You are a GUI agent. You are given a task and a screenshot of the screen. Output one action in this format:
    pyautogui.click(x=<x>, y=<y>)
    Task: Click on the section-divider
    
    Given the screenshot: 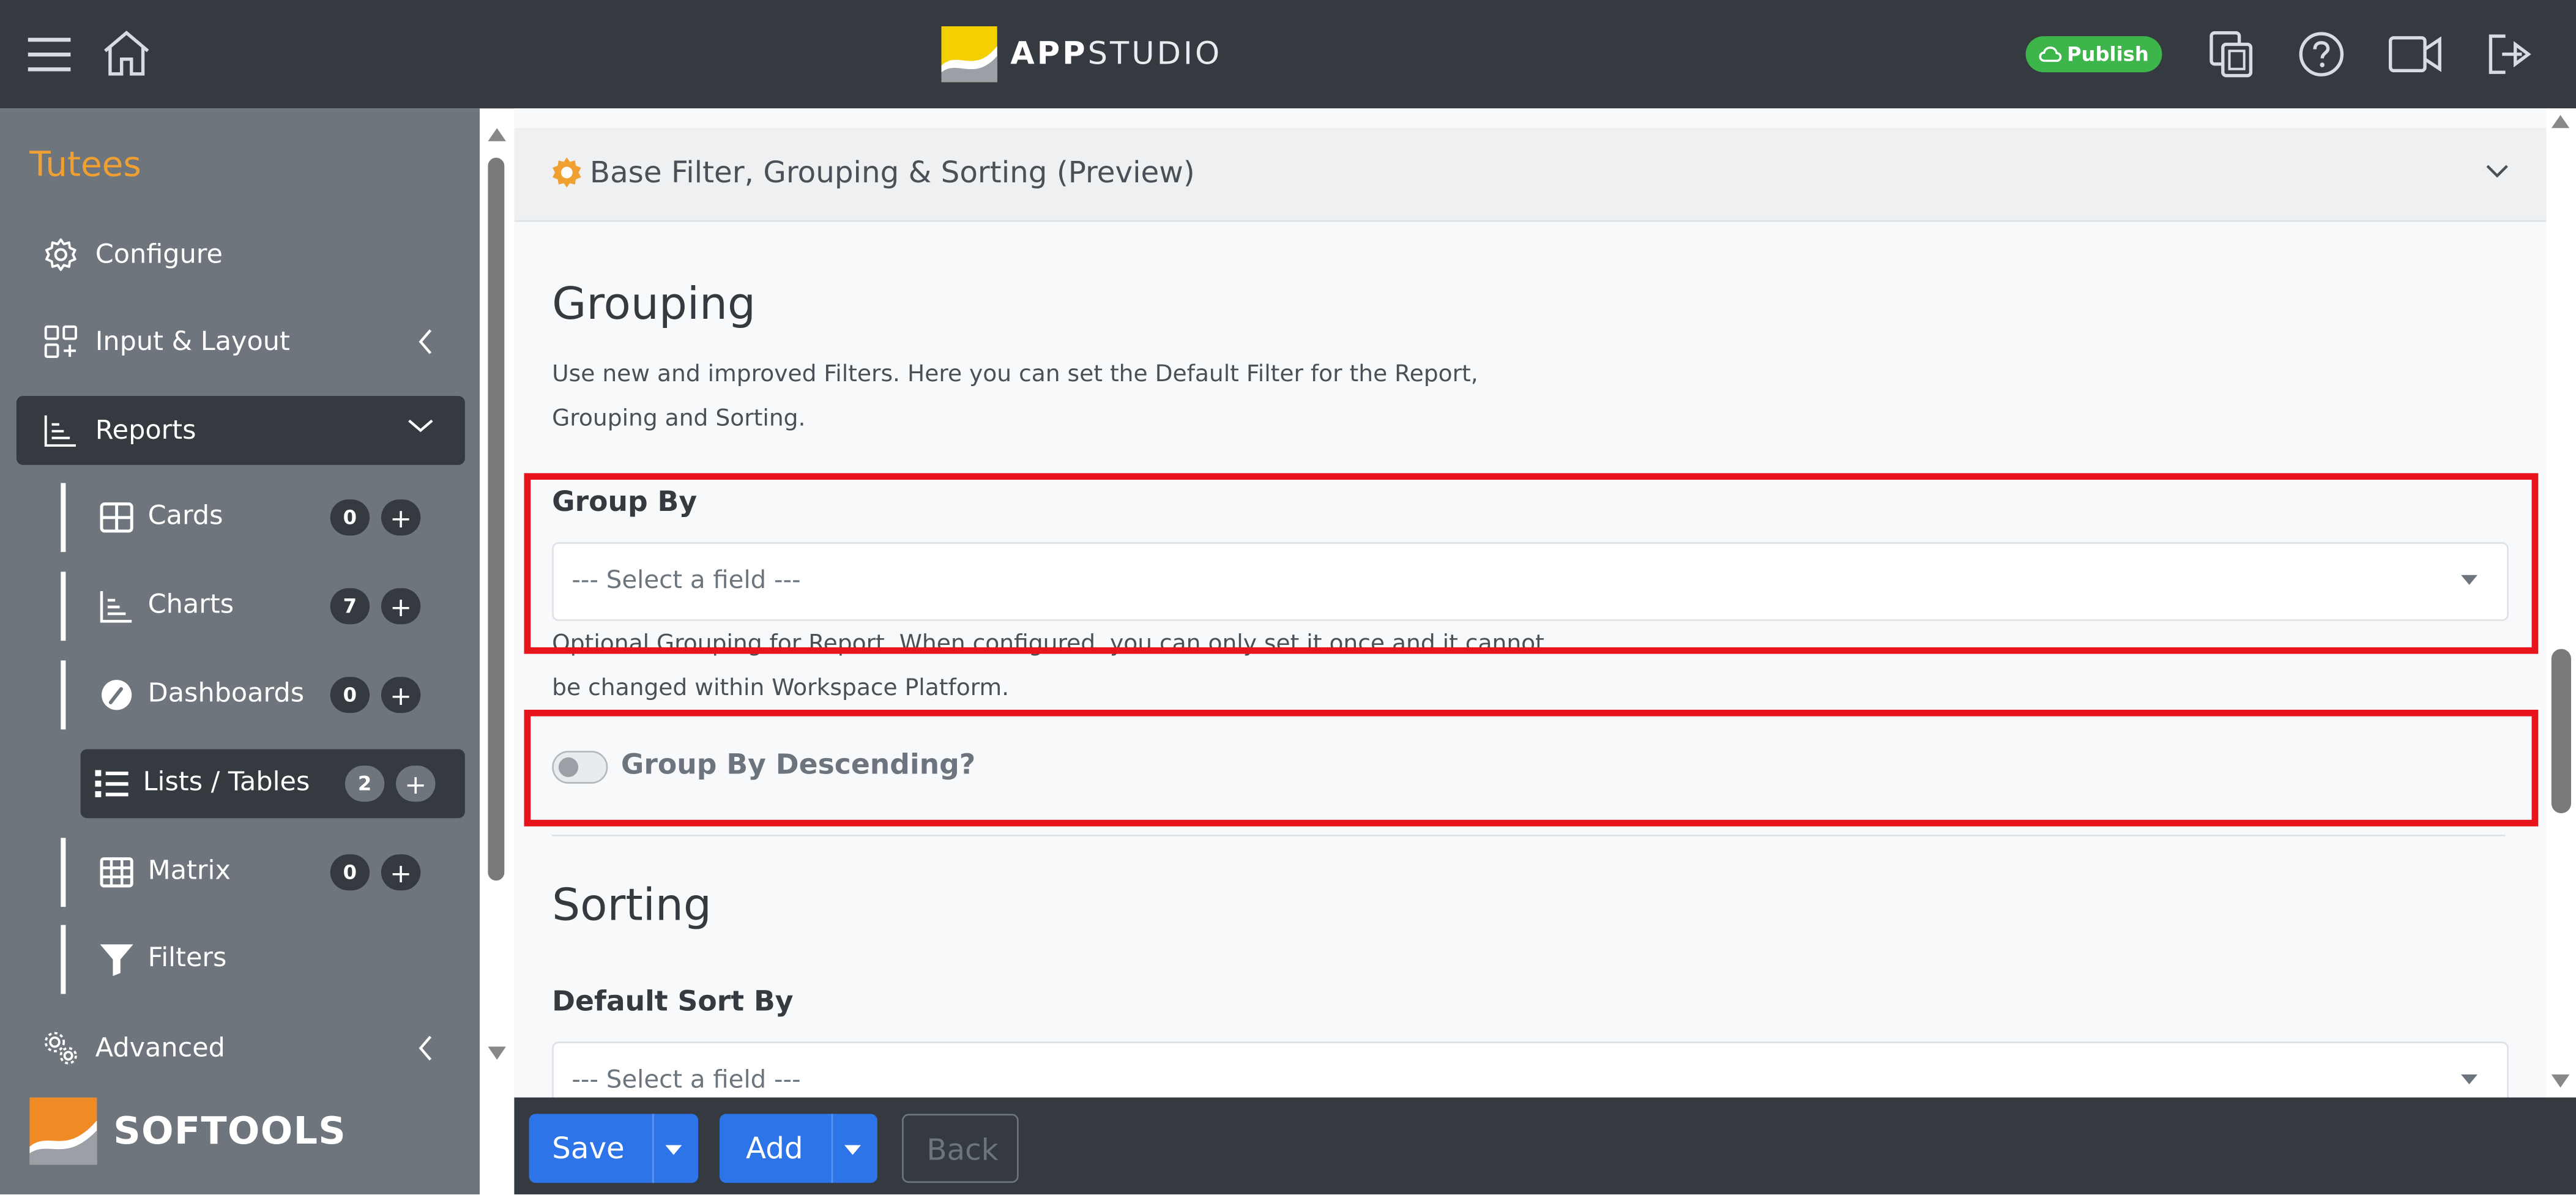 What is the action you would take?
    pyautogui.click(x=1529, y=835)
    